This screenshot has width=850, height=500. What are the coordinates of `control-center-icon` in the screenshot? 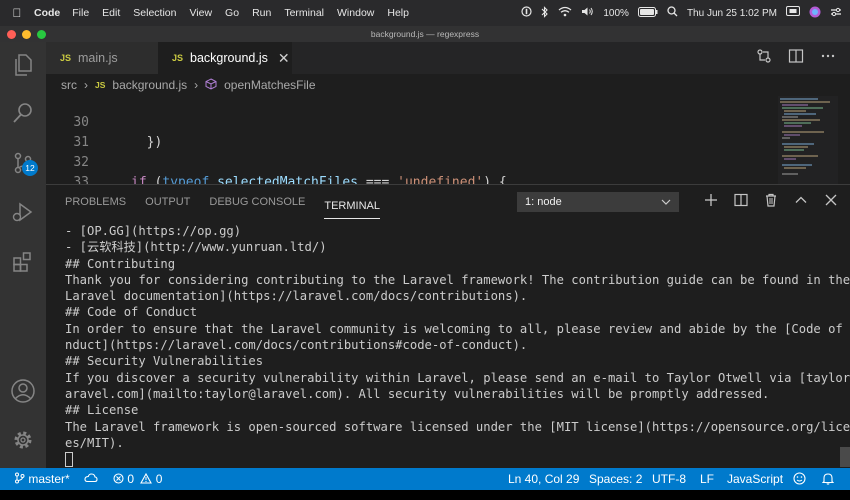 It's located at (836, 13).